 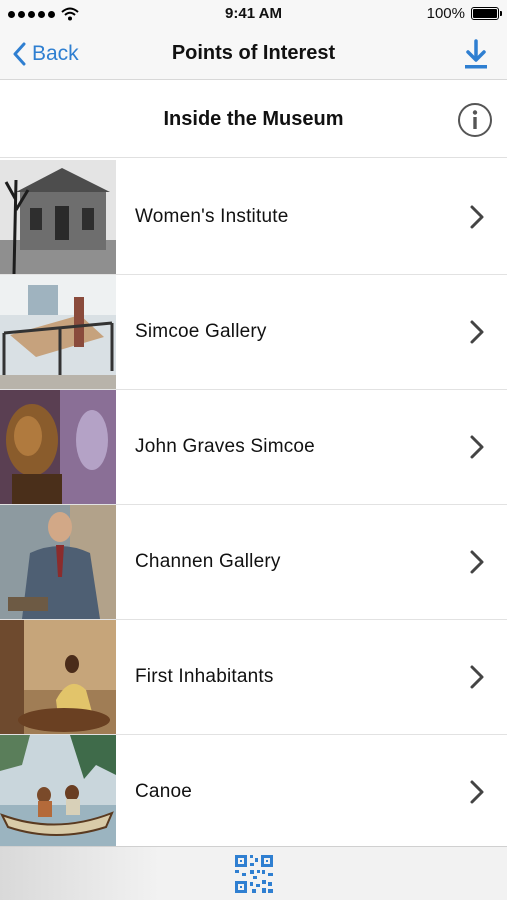 I want to click on qr-code-icon, so click(x=254, y=874).